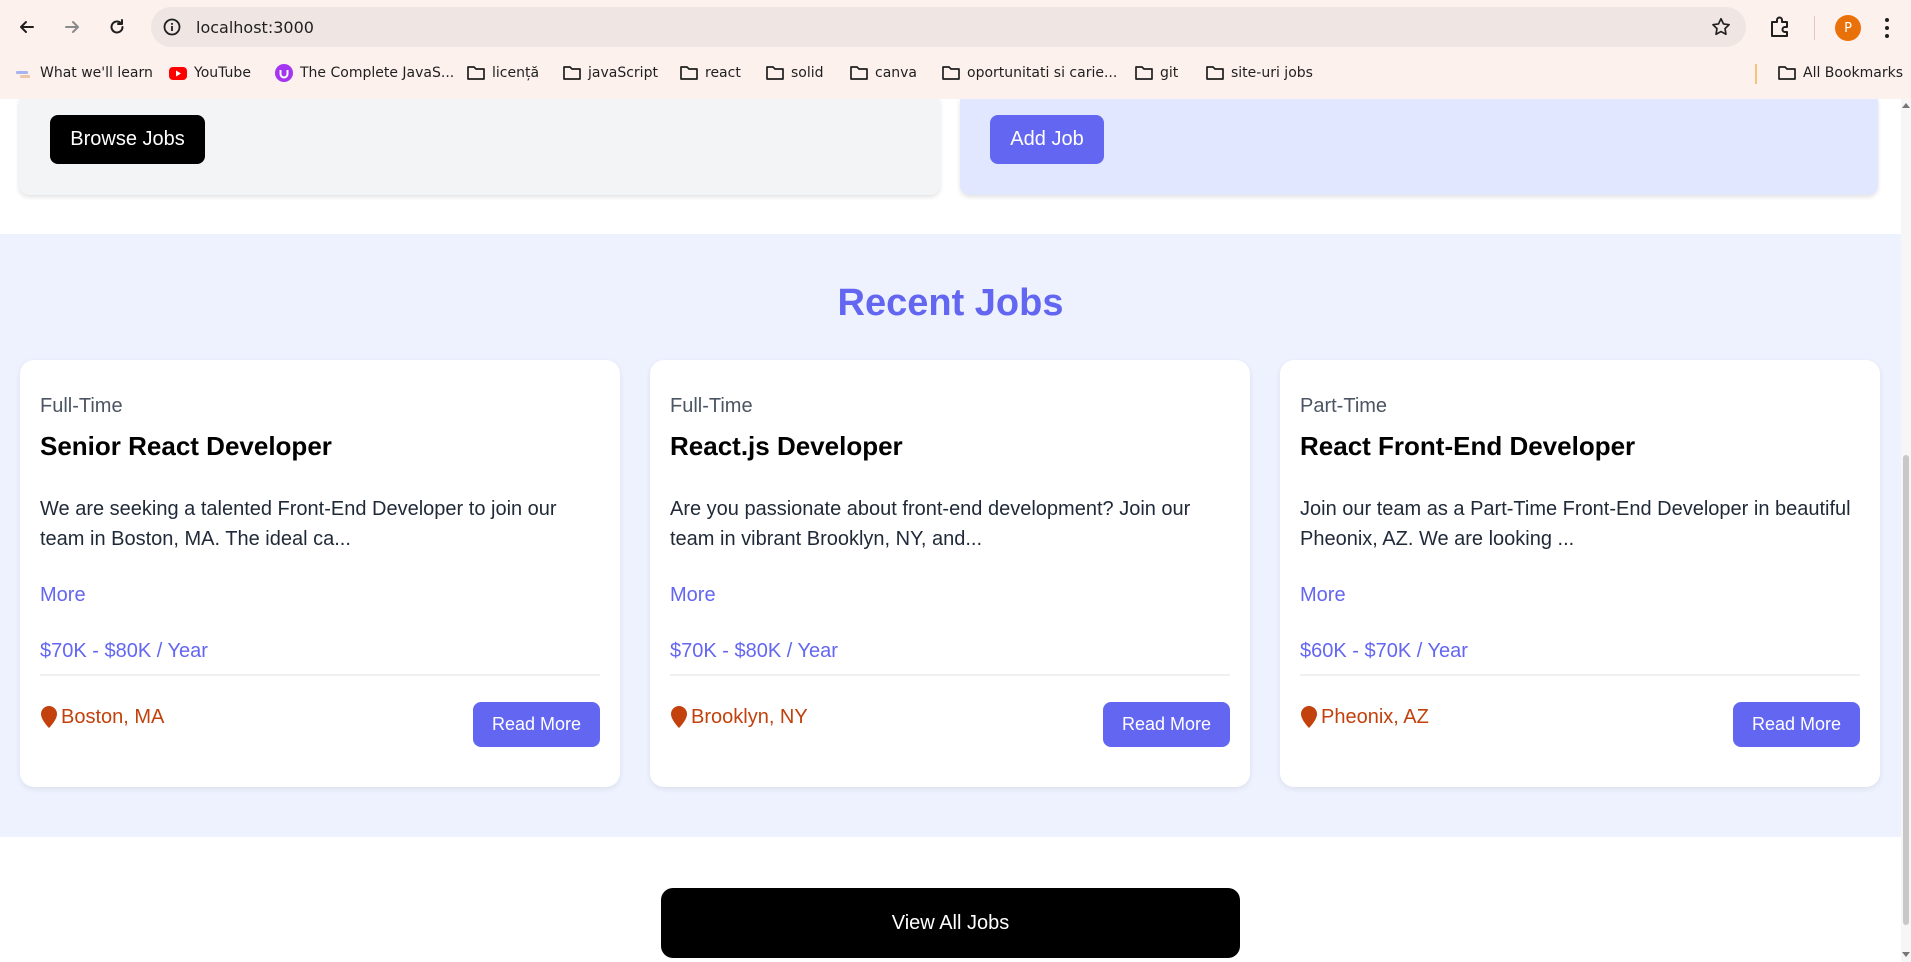  What do you see at coordinates (723, 73) in the screenshot?
I see `bookmark-label: react` at bounding box center [723, 73].